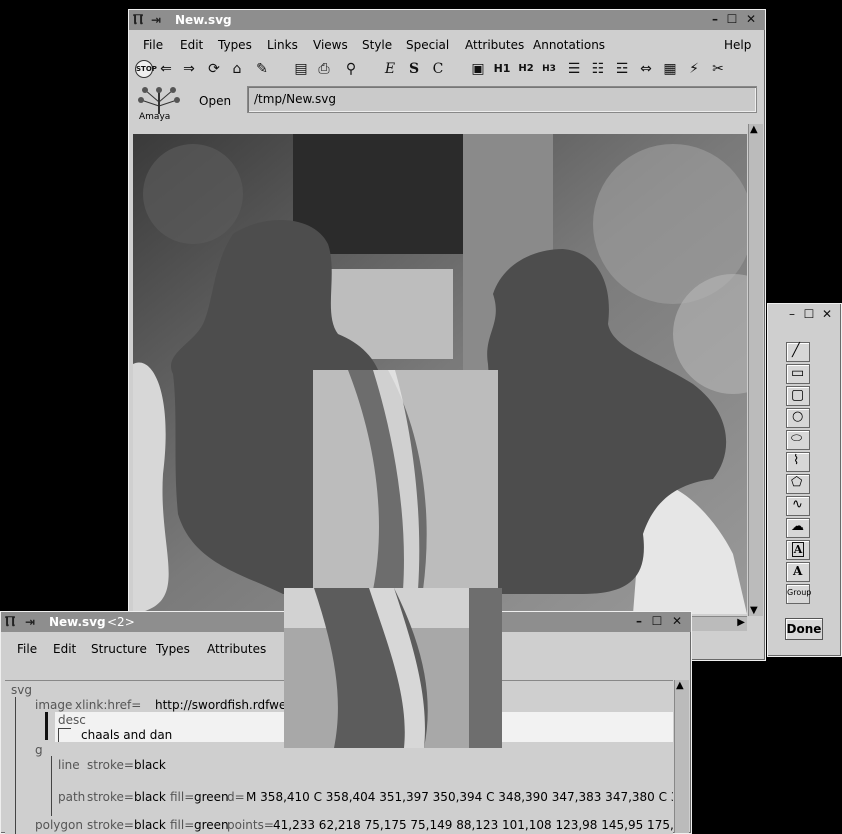 Image resolution: width=842 pixels, height=834 pixels. What do you see at coordinates (27, 649) in the screenshot?
I see `structure-menu-file: File` at bounding box center [27, 649].